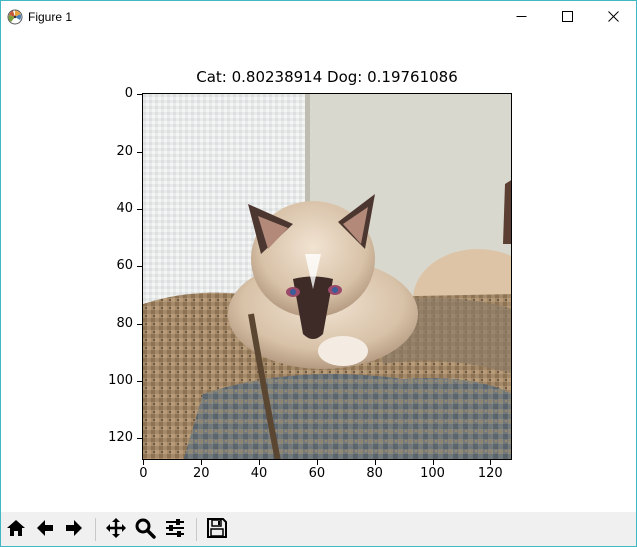 Image resolution: width=637 pixels, height=547 pixels. I want to click on x-tick-label: 40, so click(259, 473).